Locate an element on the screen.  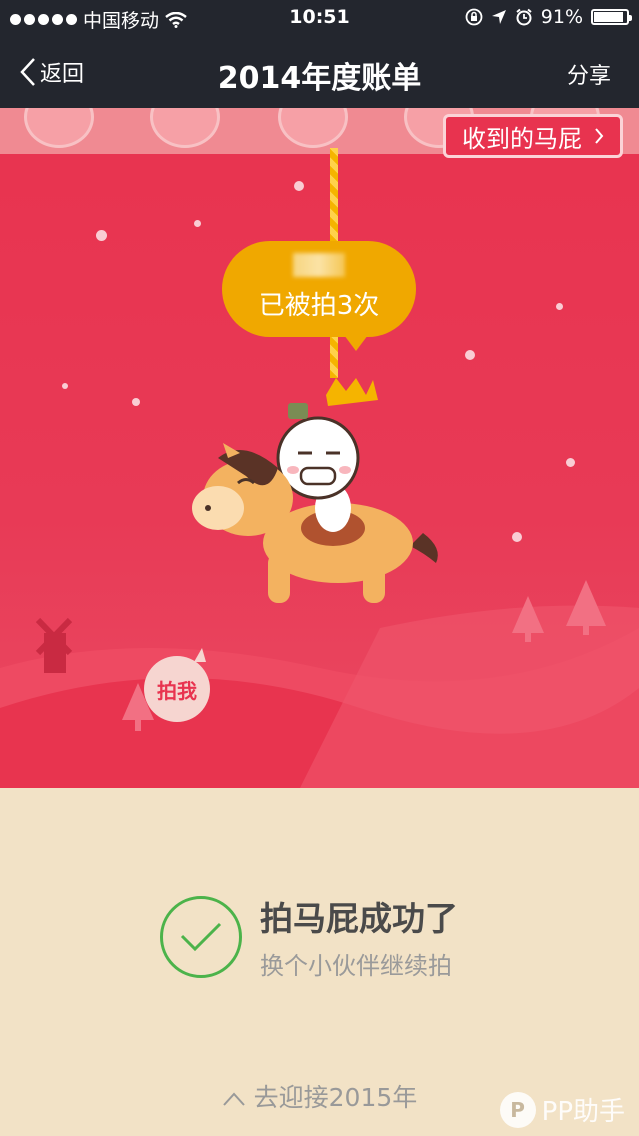
success-title: 拍马屁成功了 is located at coordinates (359, 918).